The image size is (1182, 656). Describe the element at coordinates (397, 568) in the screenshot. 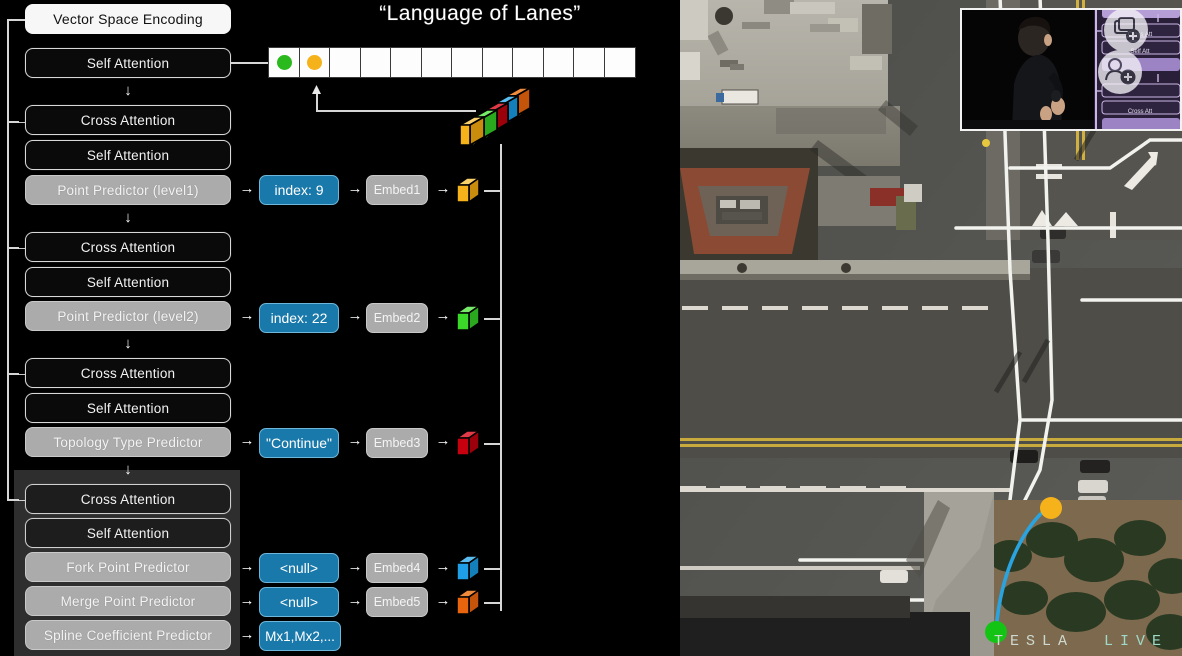

I see `embed-pill-4: Embed4` at that location.